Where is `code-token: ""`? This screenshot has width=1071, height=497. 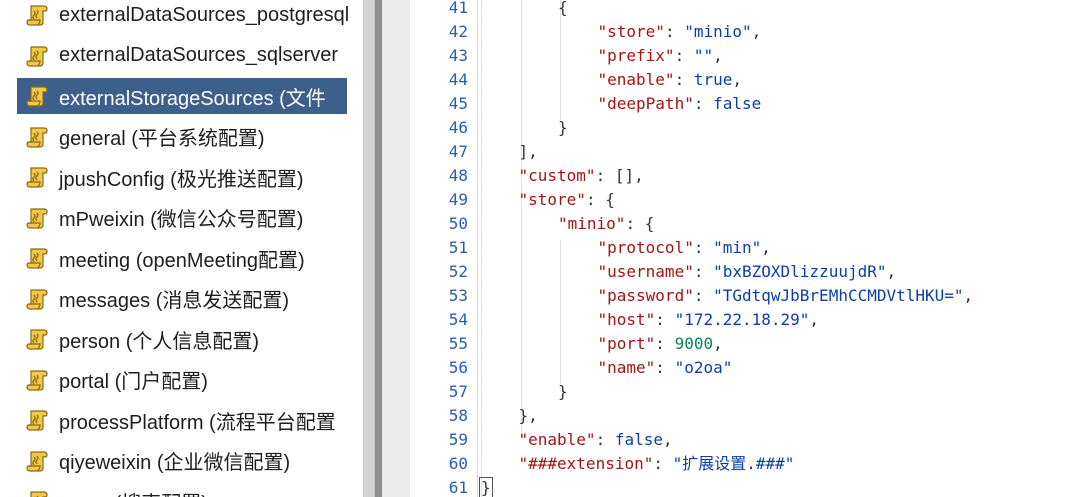
code-token: "" is located at coordinates (703, 55).